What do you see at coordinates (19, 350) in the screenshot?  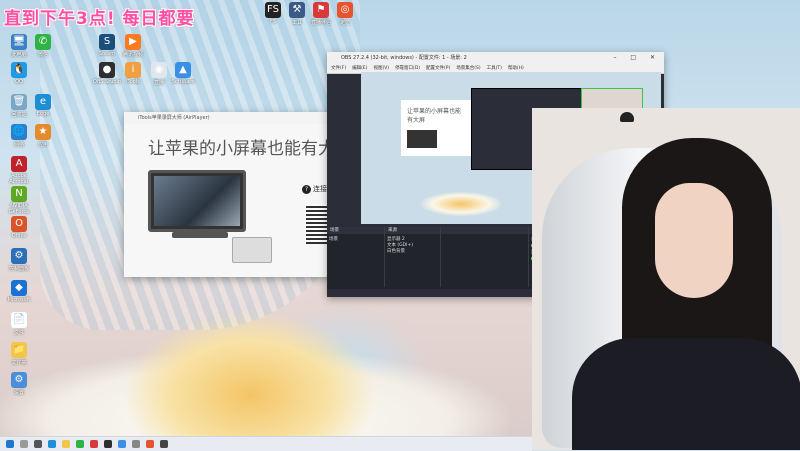 I see `desktop-app-icon: 📁` at bounding box center [19, 350].